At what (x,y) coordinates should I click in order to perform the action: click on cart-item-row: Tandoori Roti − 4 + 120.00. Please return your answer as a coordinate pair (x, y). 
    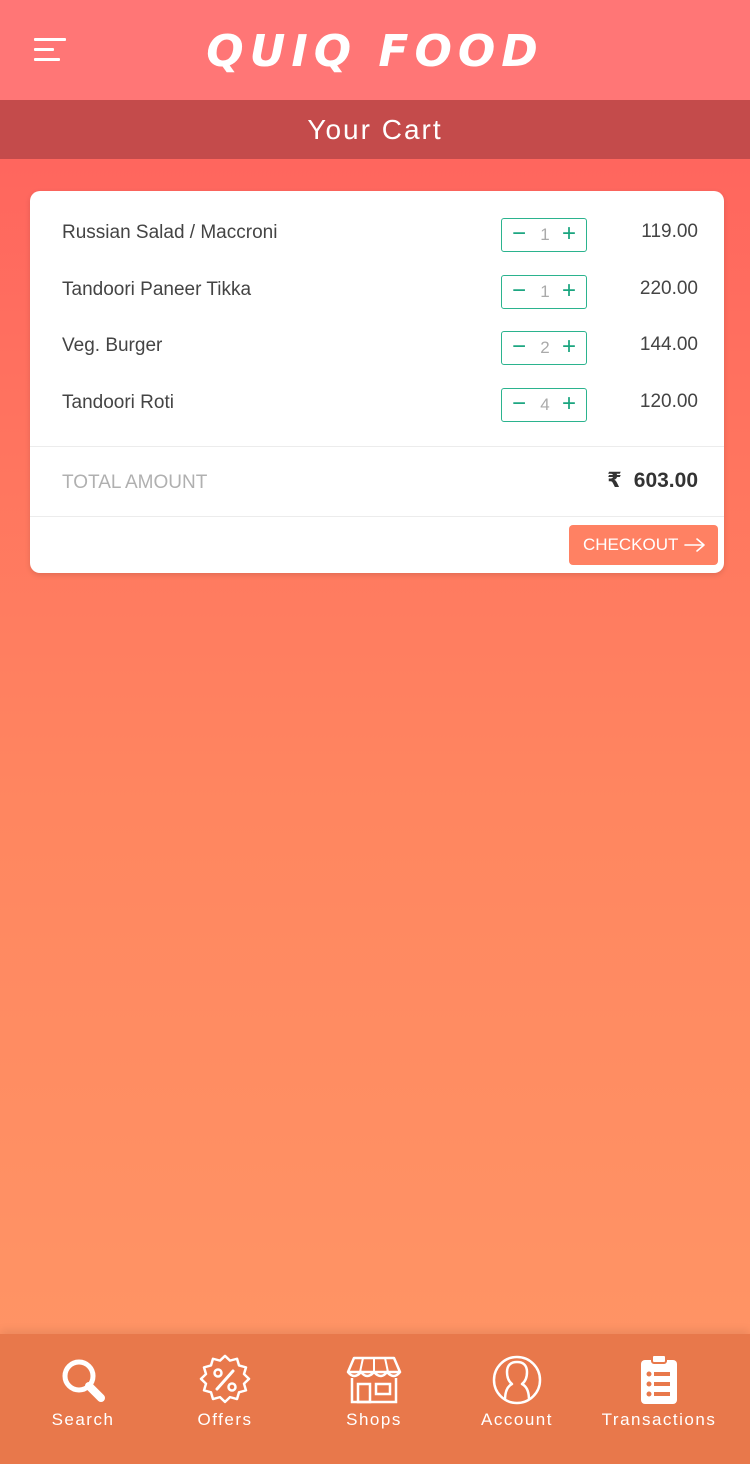
    Looking at the image, I should click on (377, 406).